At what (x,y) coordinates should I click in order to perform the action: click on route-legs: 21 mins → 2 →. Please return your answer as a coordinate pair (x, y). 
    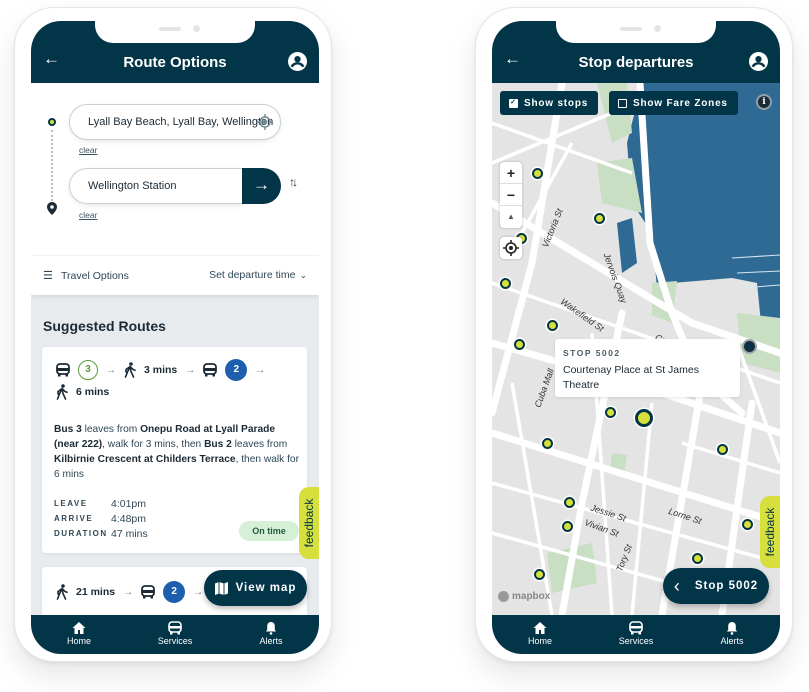
    Looking at the image, I should click on (133, 592).